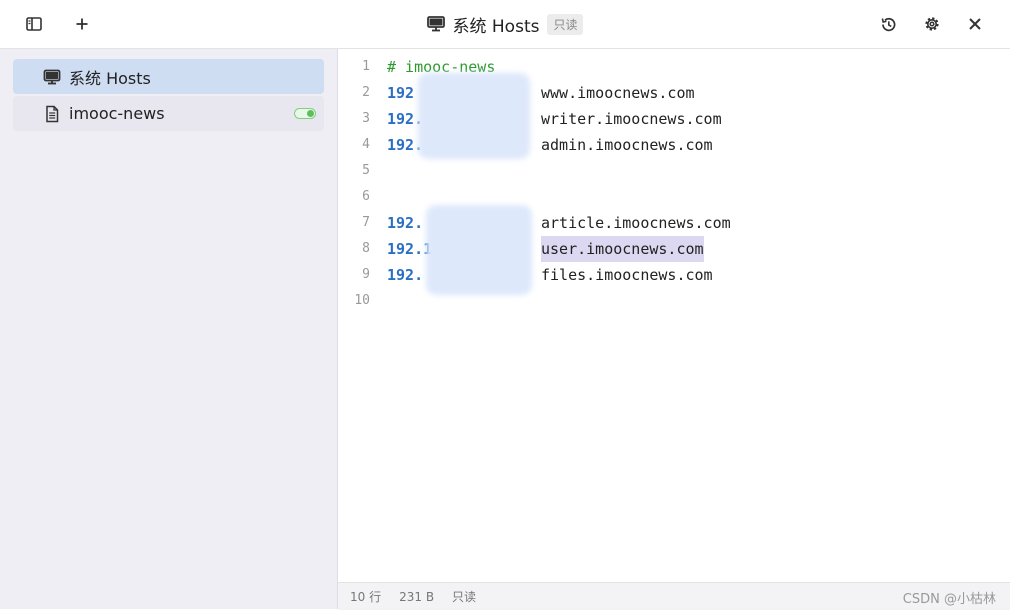 The image size is (1010, 610). Describe the element at coordinates (636, 223) in the screenshot. I see `hostname: article.imoocnews.com` at that location.